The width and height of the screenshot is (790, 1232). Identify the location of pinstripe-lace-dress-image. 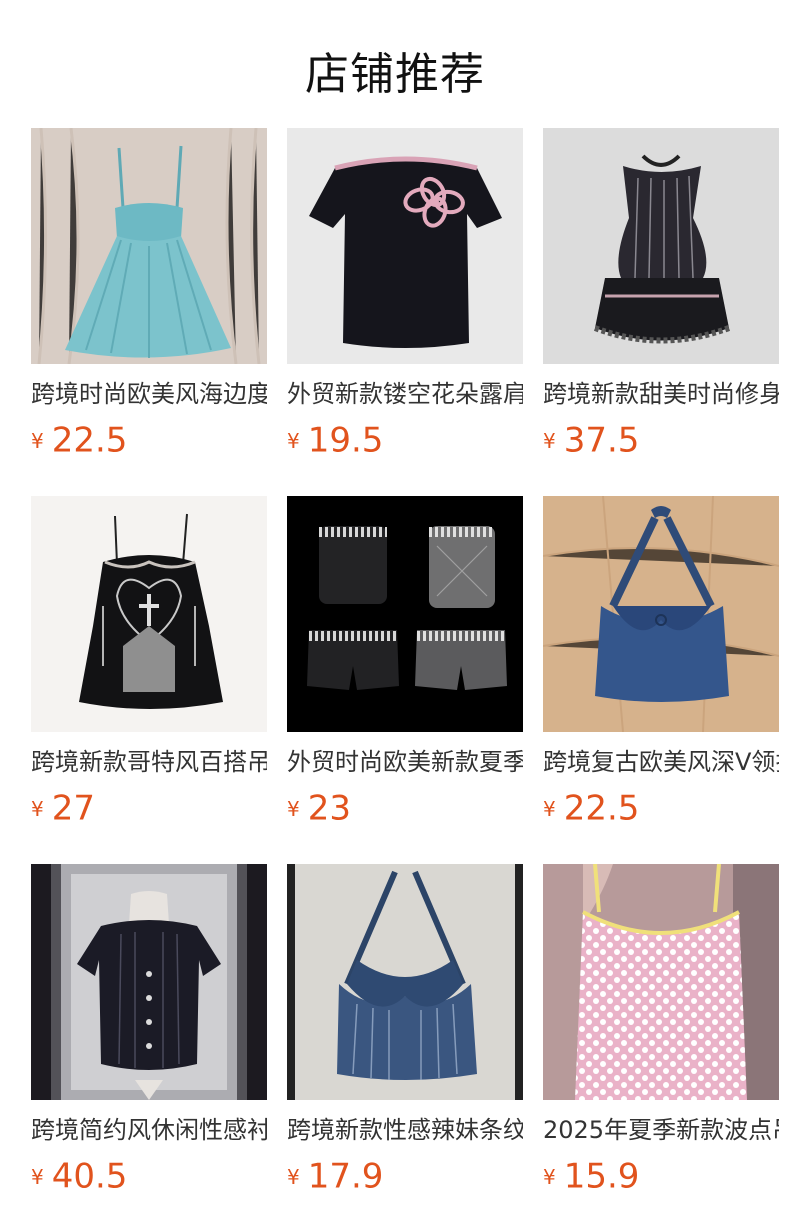
(661, 246).